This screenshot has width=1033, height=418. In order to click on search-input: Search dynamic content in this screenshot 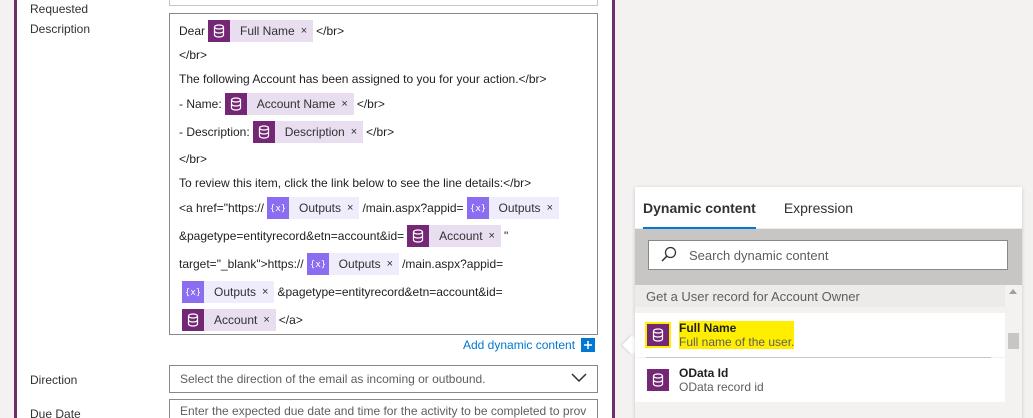, I will do `click(828, 255)`.